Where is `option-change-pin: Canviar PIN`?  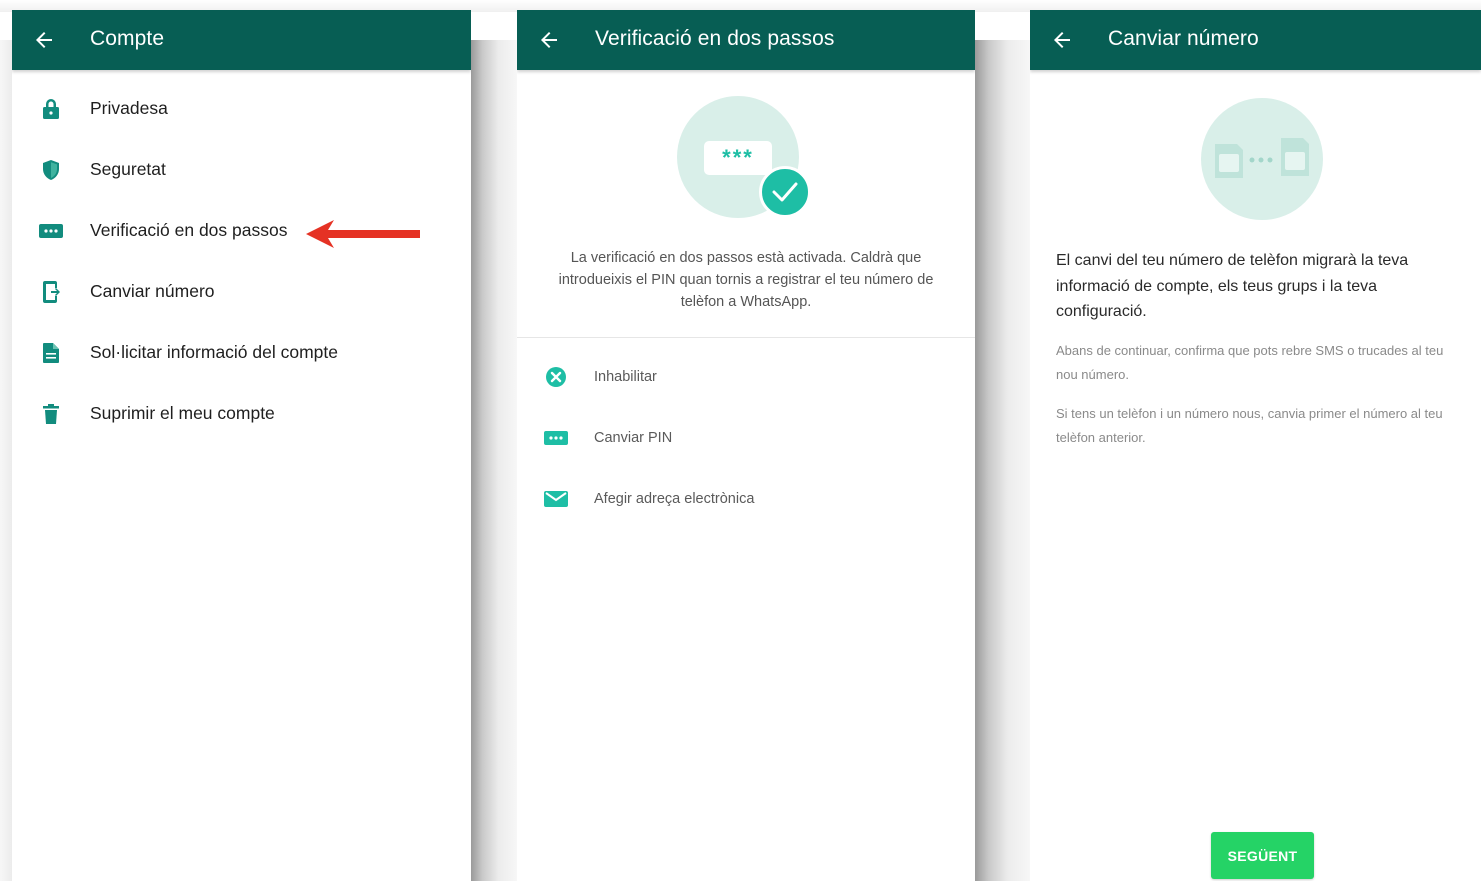
option-change-pin: Canviar PIN is located at coordinates (746, 437).